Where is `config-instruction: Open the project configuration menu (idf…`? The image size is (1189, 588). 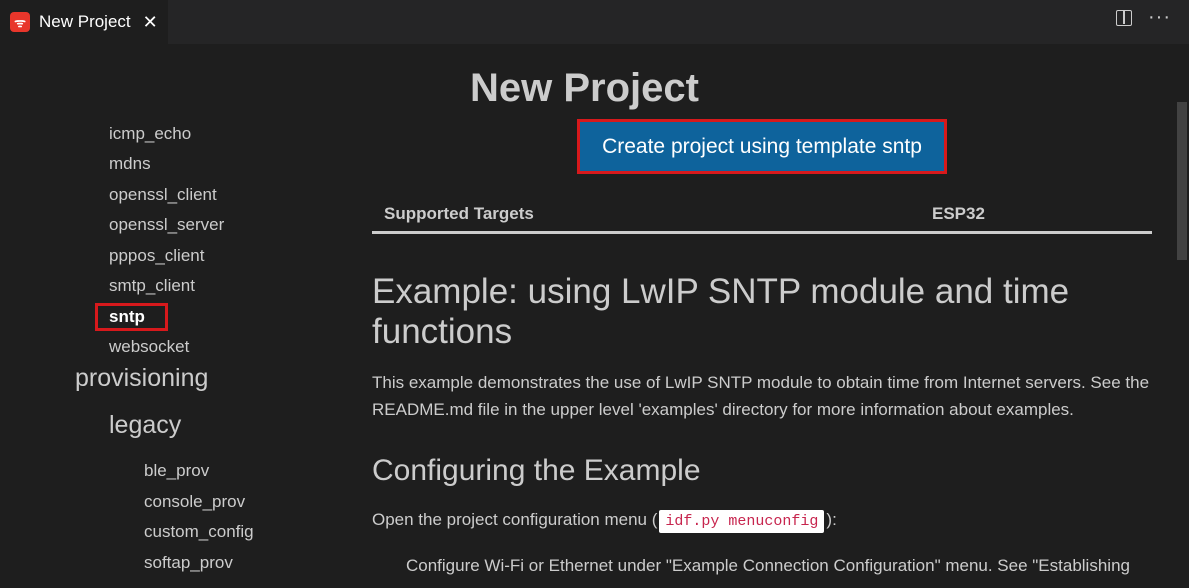 config-instruction: Open the project configuration menu (idf… is located at coordinates (604, 521).